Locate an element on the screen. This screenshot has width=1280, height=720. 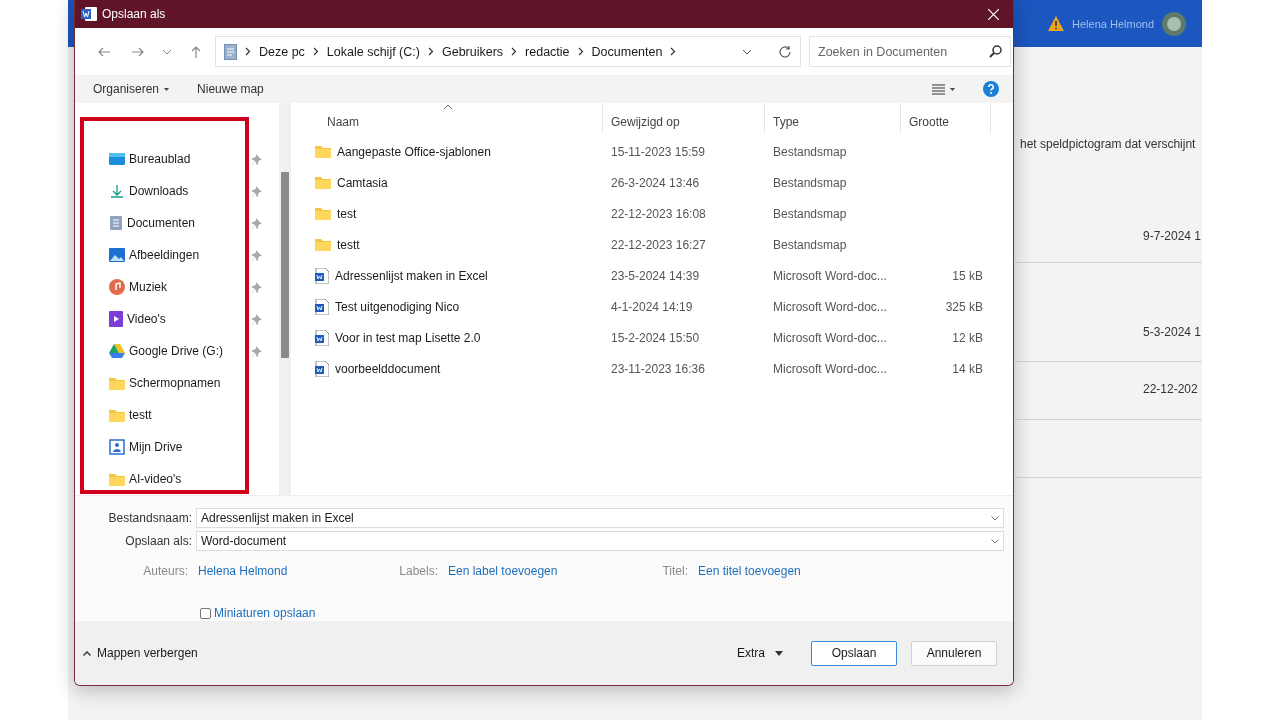
address-bar: Deze pc Lokale schijf (C:) Gebruikers redactie Documenten is located at coordinates (508, 51).